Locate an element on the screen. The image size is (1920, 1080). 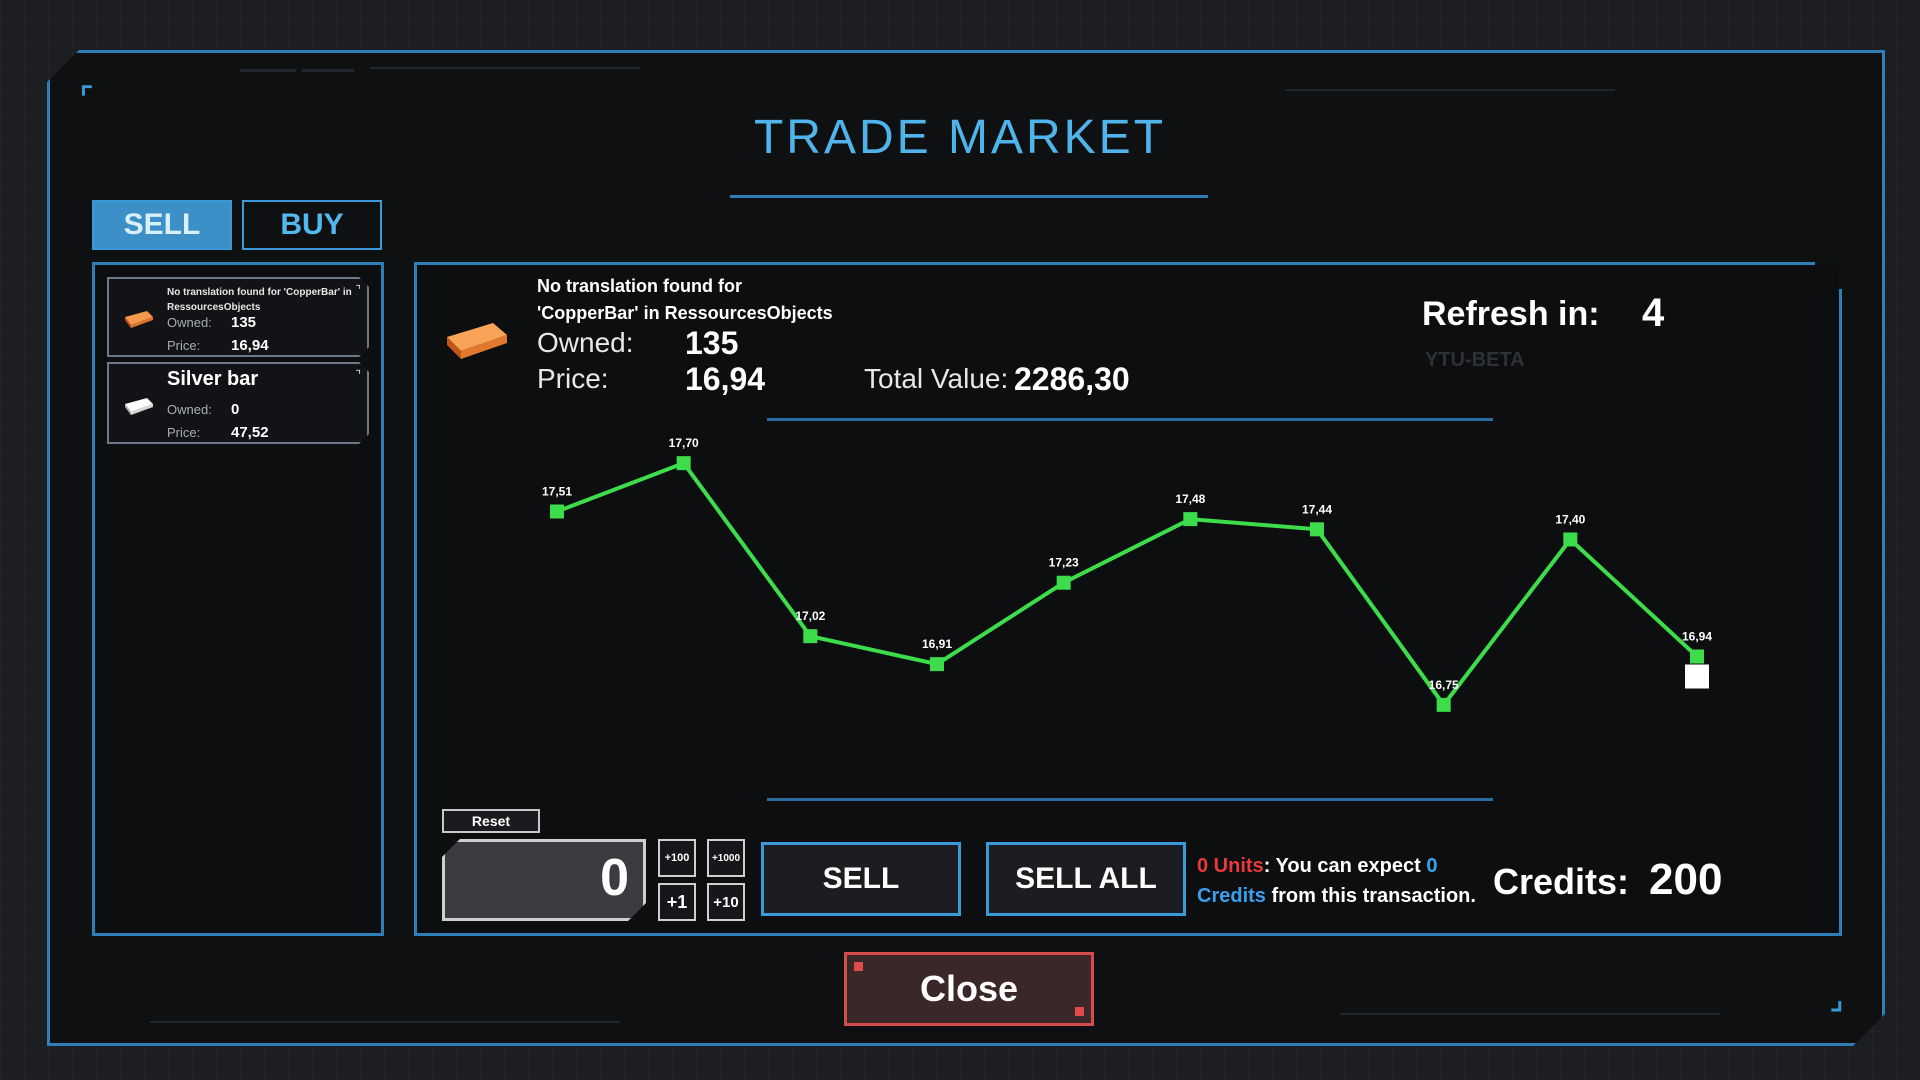
current-price-marker is located at coordinates (1697, 676).